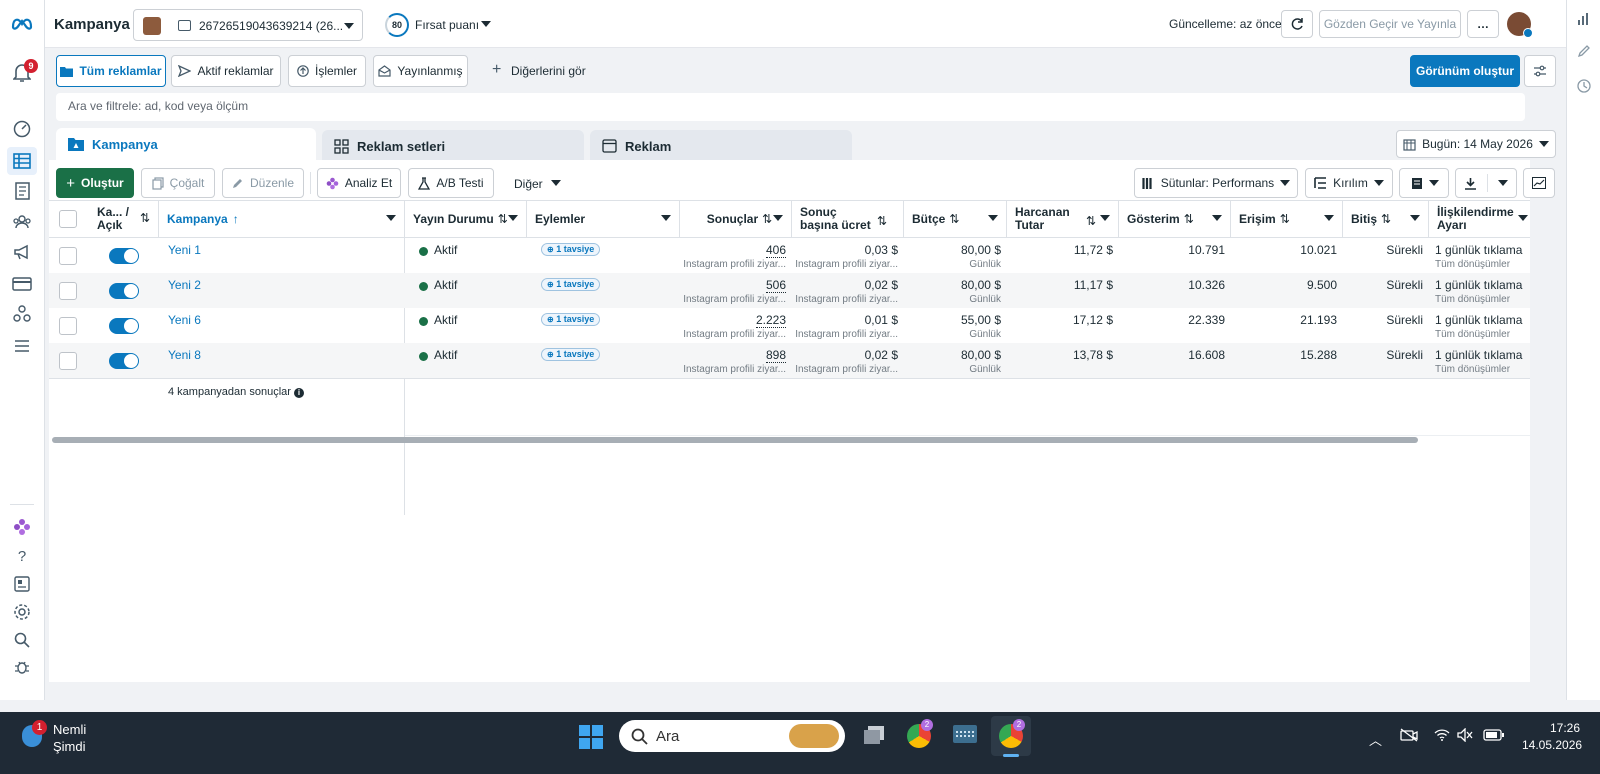  What do you see at coordinates (22, 640) in the screenshot?
I see `search-icon` at bounding box center [22, 640].